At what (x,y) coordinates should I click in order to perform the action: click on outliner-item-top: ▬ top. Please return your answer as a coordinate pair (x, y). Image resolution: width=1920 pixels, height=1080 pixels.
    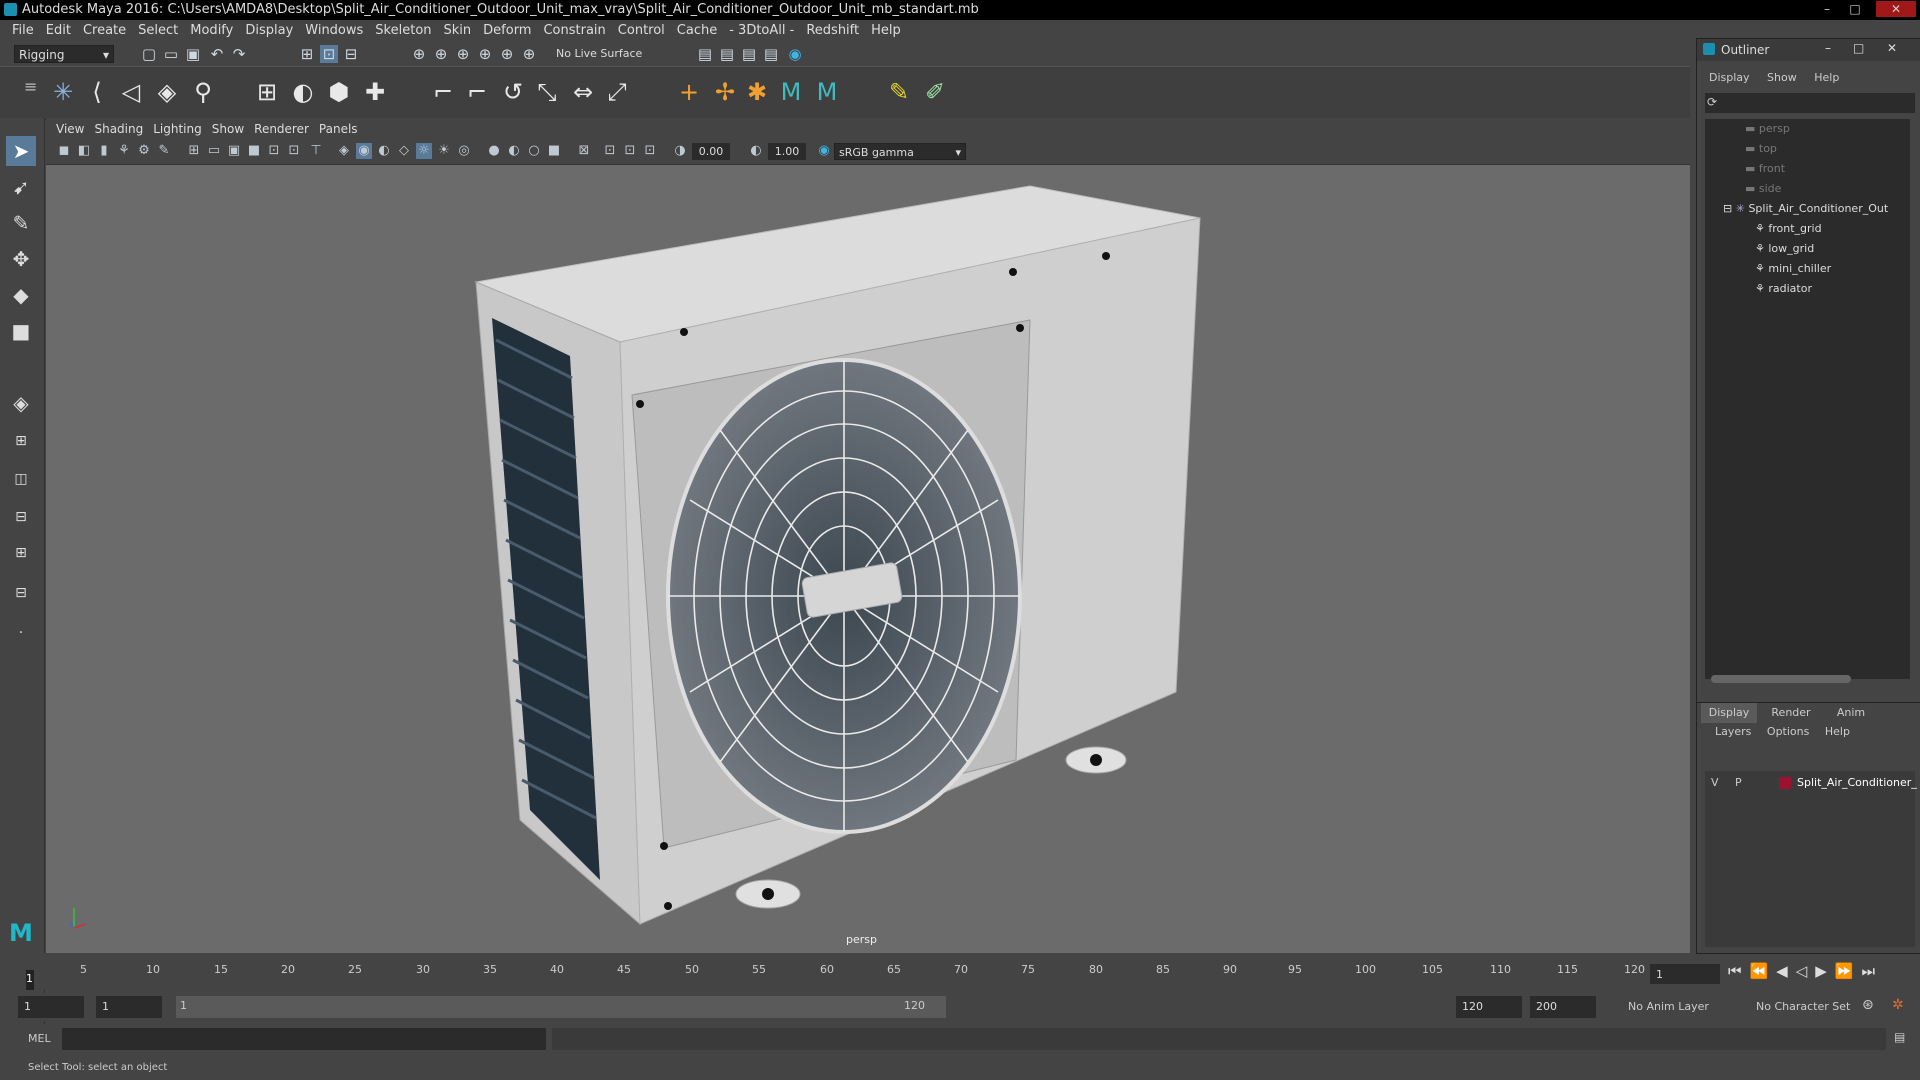
    Looking at the image, I should click on (1761, 149).